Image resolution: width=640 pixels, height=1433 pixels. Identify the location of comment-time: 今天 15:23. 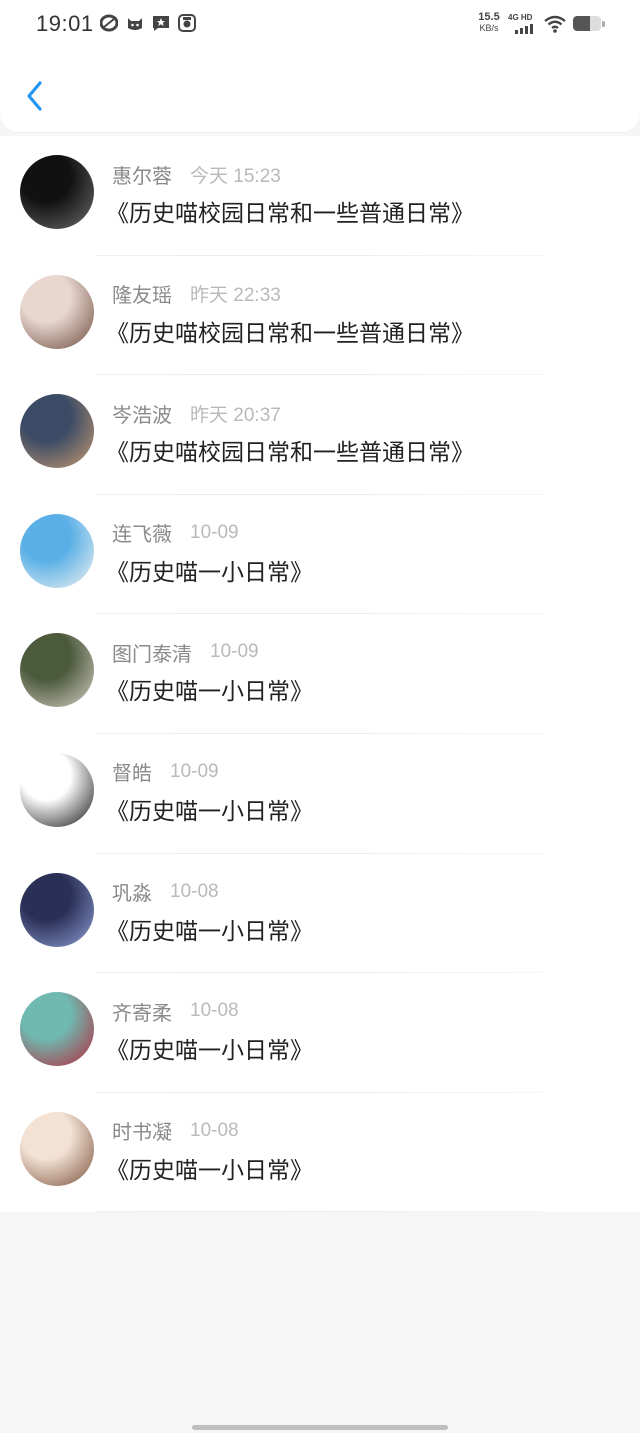
(235, 176).